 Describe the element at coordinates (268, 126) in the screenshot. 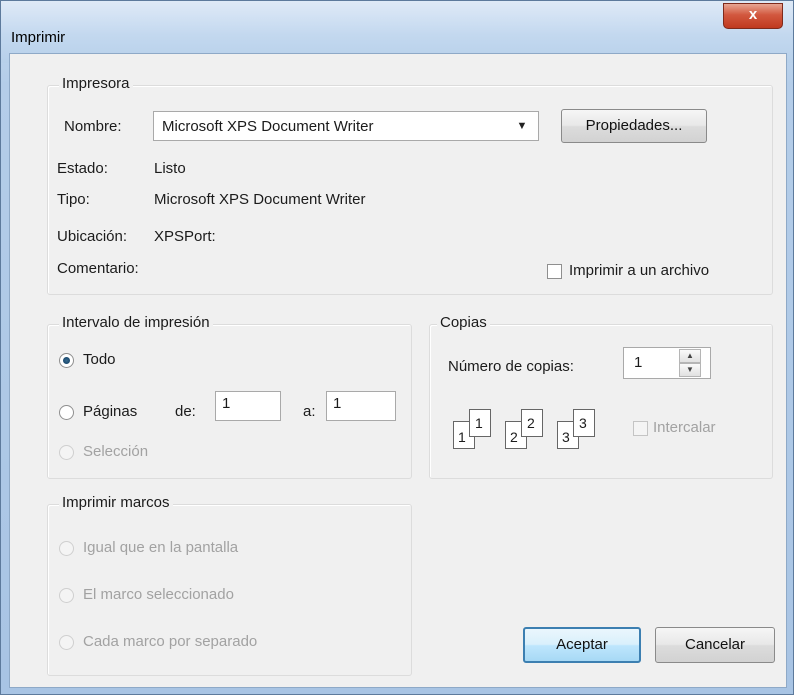

I see `printer-name-value: Microsoft XPS Document Writer` at that location.